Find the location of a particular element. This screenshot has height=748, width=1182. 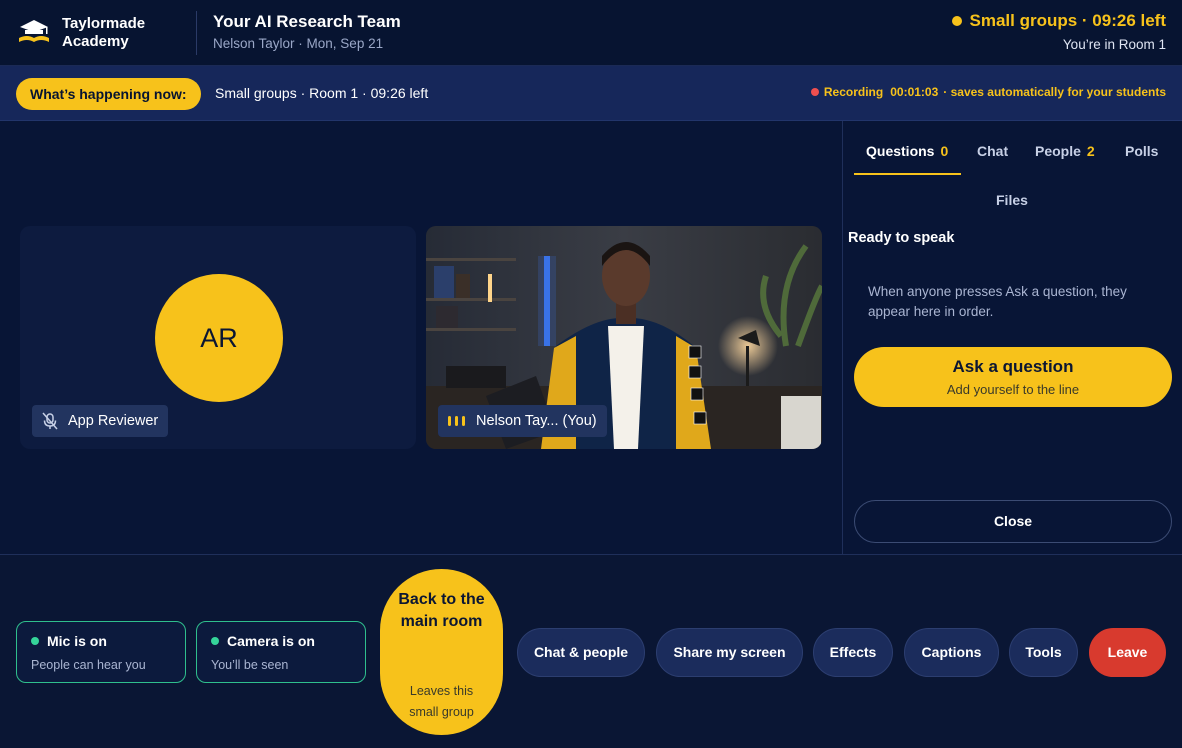

camera-status-label: Camera is on is located at coordinates (271, 641).